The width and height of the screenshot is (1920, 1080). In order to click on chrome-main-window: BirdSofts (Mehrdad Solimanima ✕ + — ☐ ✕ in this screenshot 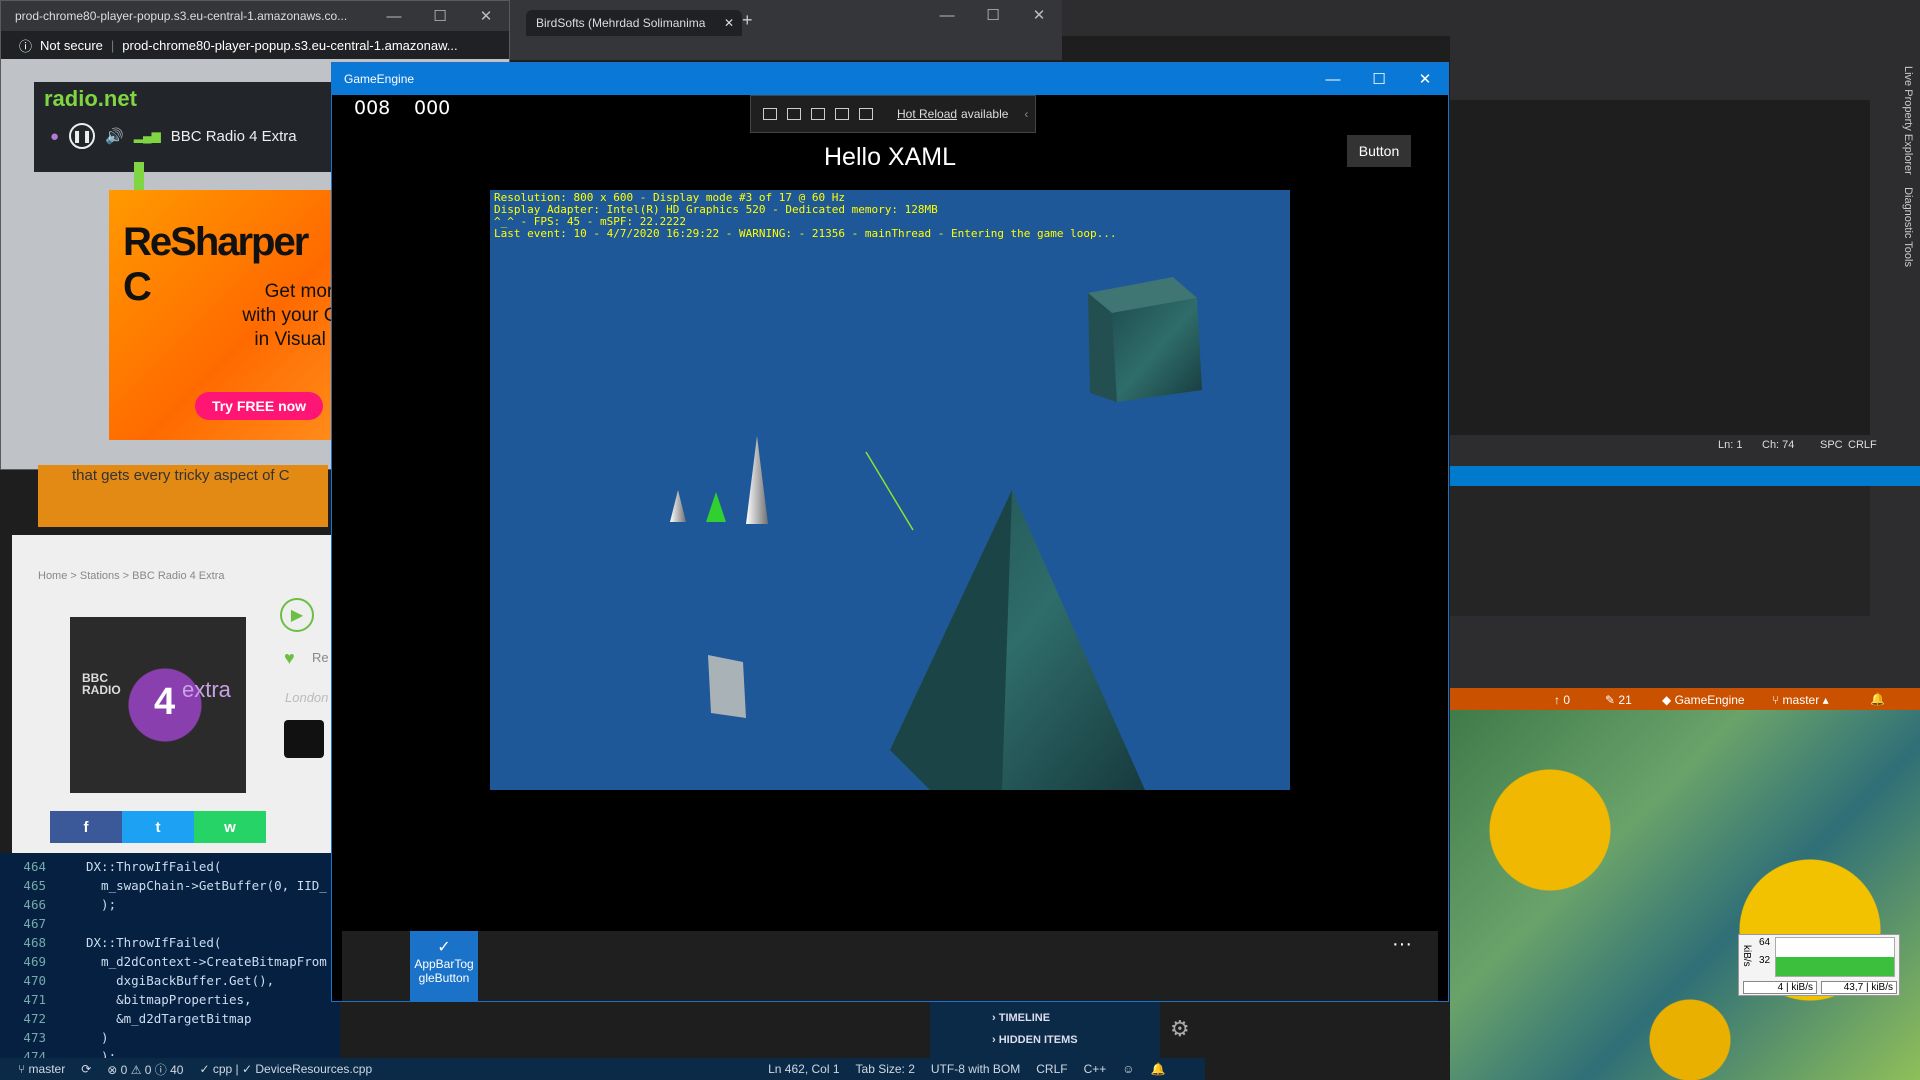, I will do `click(786, 30)`.